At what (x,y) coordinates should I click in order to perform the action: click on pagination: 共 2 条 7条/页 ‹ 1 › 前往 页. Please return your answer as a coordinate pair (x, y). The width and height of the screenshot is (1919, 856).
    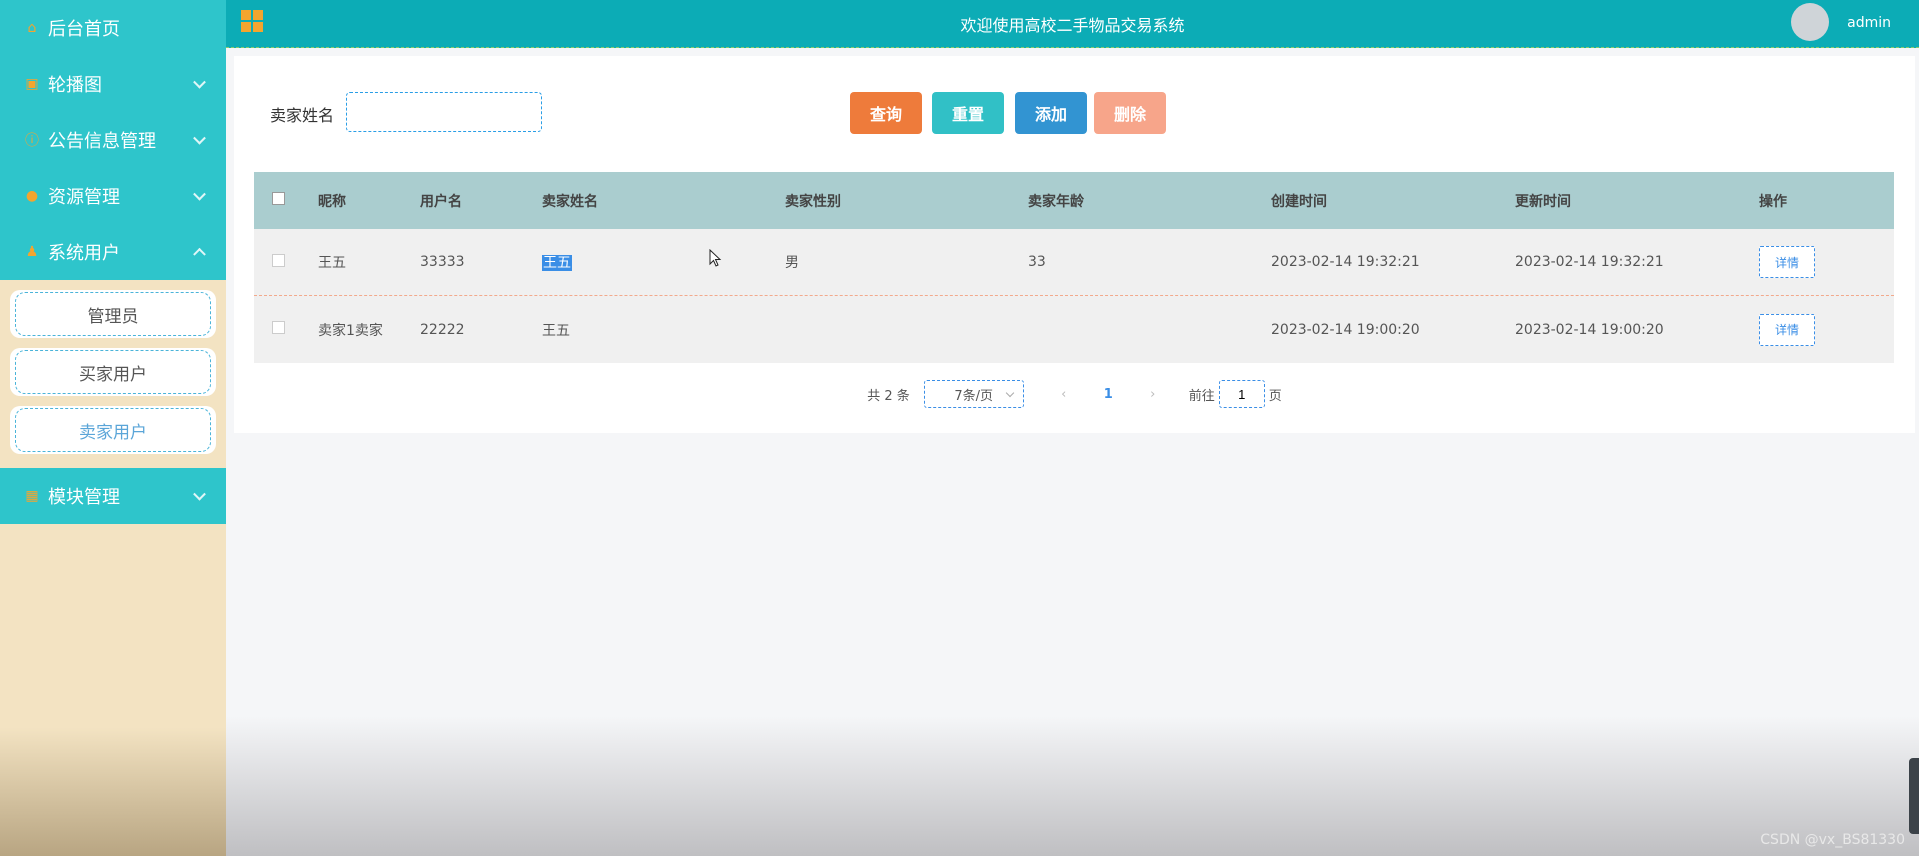
    Looking at the image, I should click on (1074, 394).